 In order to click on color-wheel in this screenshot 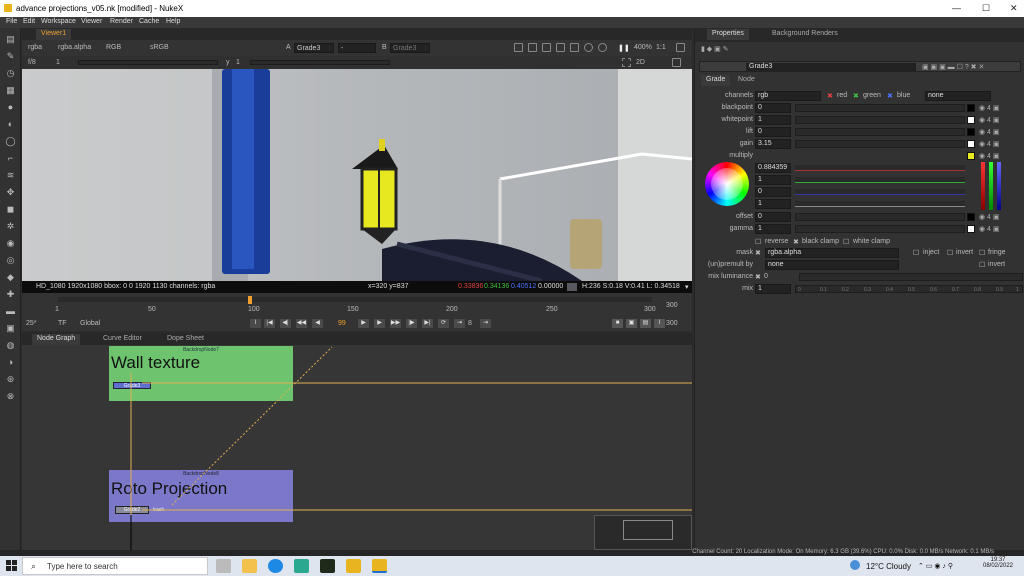, I will do `click(727, 184)`.